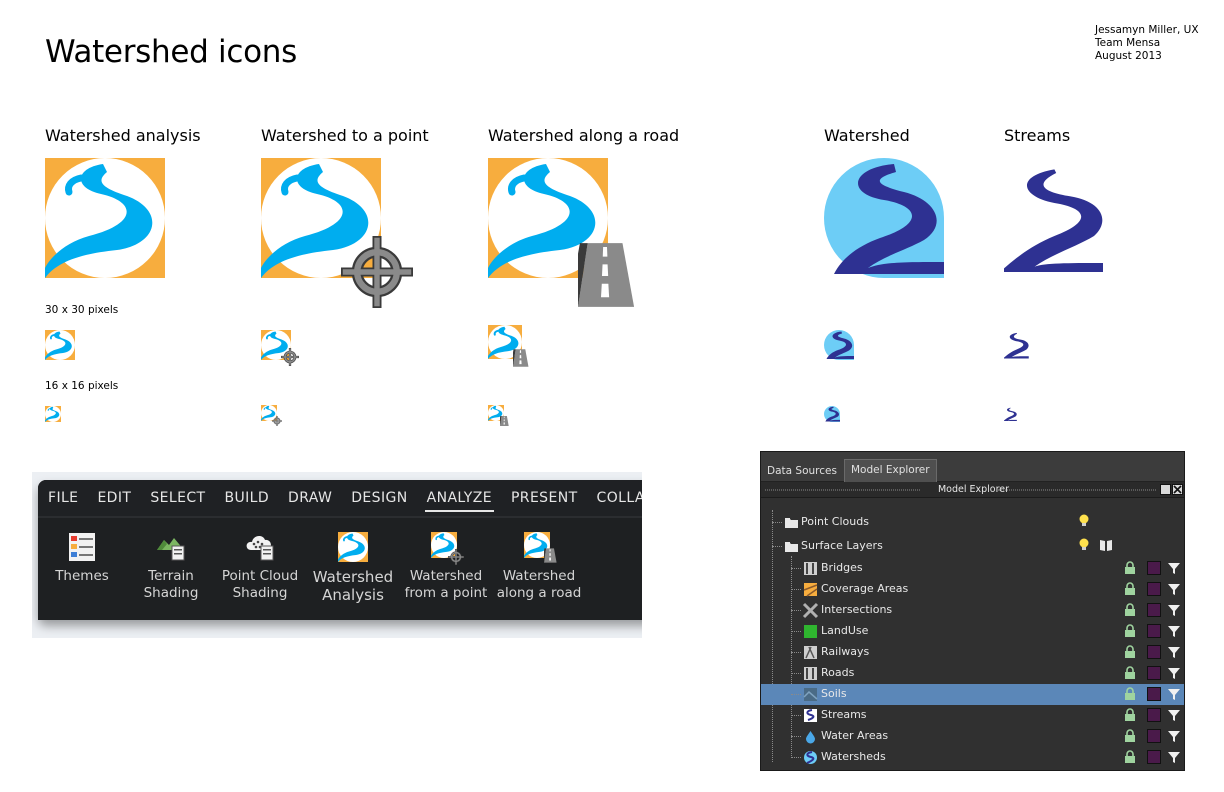 The width and height of the screenshot is (1224, 792). What do you see at coordinates (972, 522) in the screenshot?
I see `tree-group-point-clouds: Point Clouds` at bounding box center [972, 522].